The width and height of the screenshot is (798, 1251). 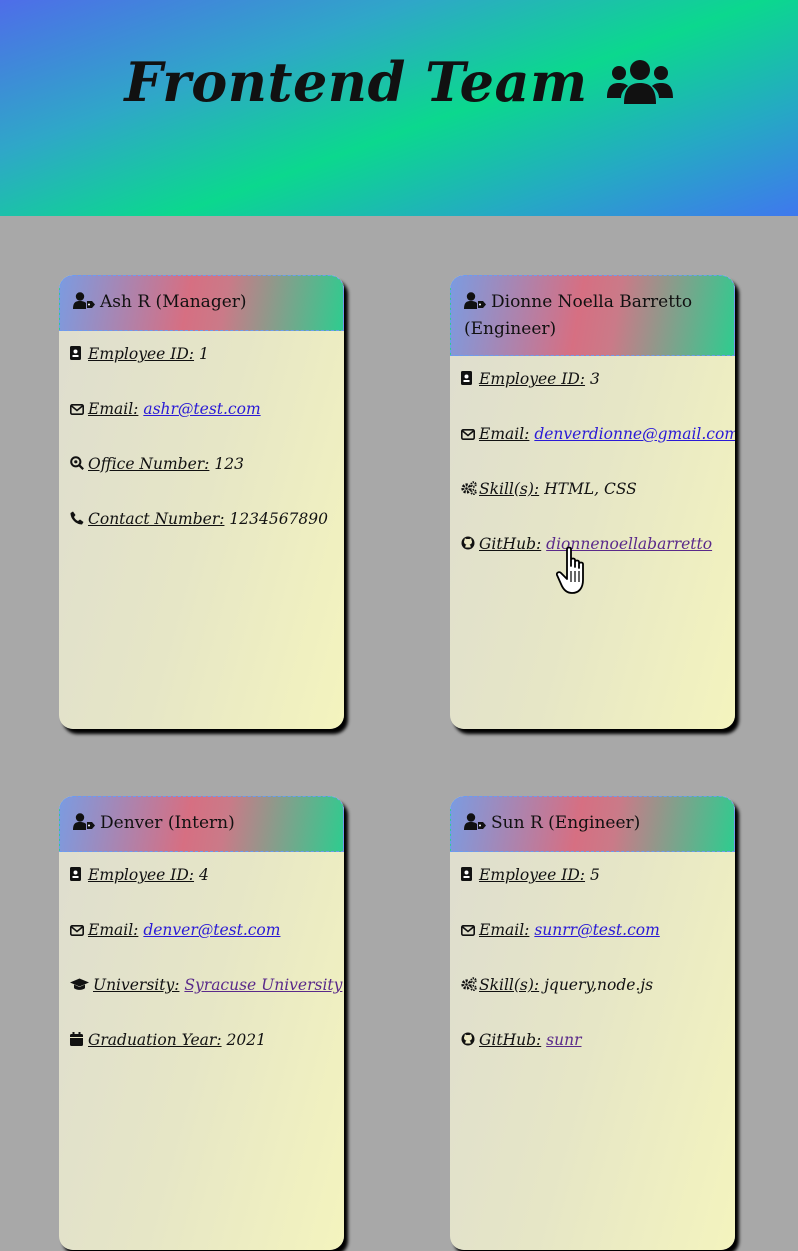 What do you see at coordinates (207, 948) in the screenshot?
I see `email-row: Email: denver@test.com` at bounding box center [207, 948].